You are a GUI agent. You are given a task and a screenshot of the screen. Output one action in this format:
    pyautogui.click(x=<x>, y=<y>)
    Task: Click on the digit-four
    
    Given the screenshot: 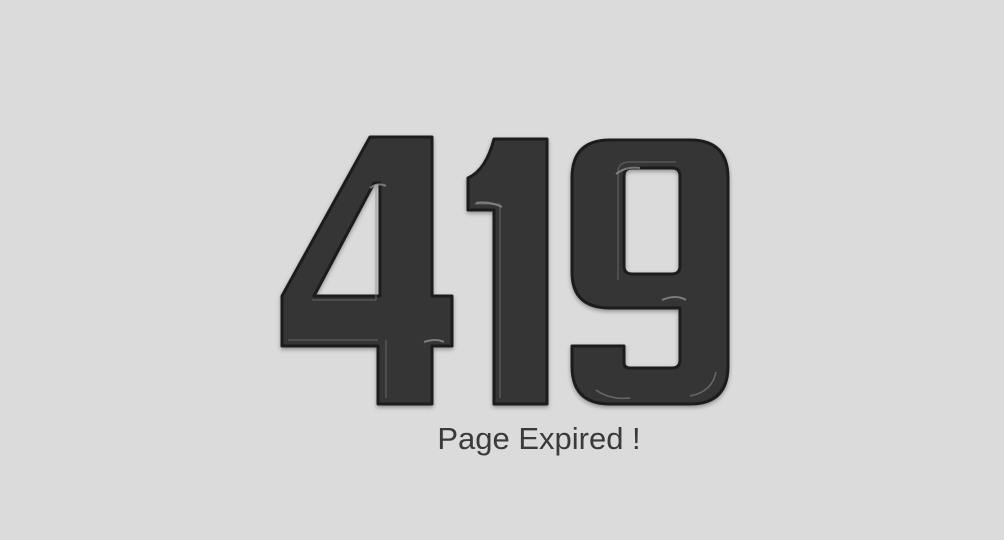 What is the action you would take?
    pyautogui.click(x=367, y=270)
    